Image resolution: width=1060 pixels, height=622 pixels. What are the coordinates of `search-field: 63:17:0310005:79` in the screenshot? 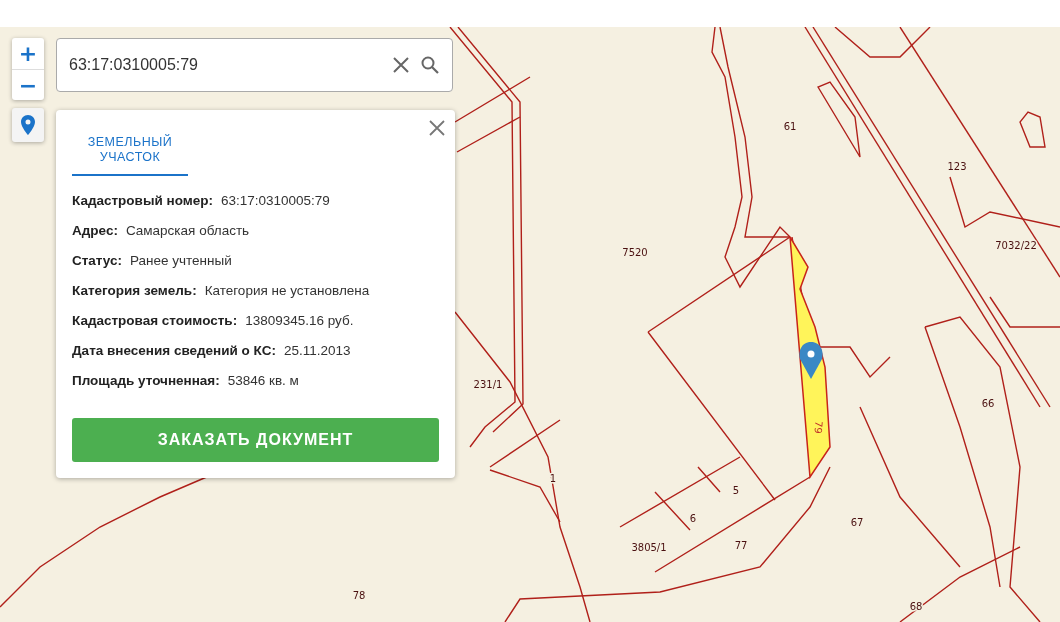 It's located at (254, 65).